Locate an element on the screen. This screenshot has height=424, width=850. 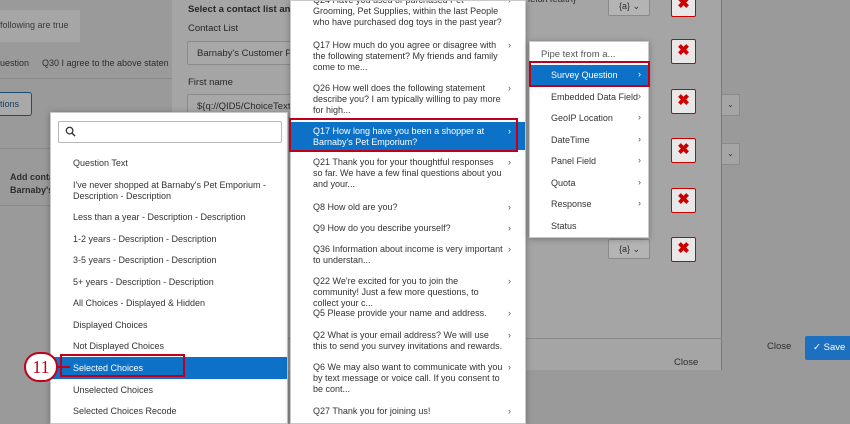
search-input is located at coordinates (179, 132).